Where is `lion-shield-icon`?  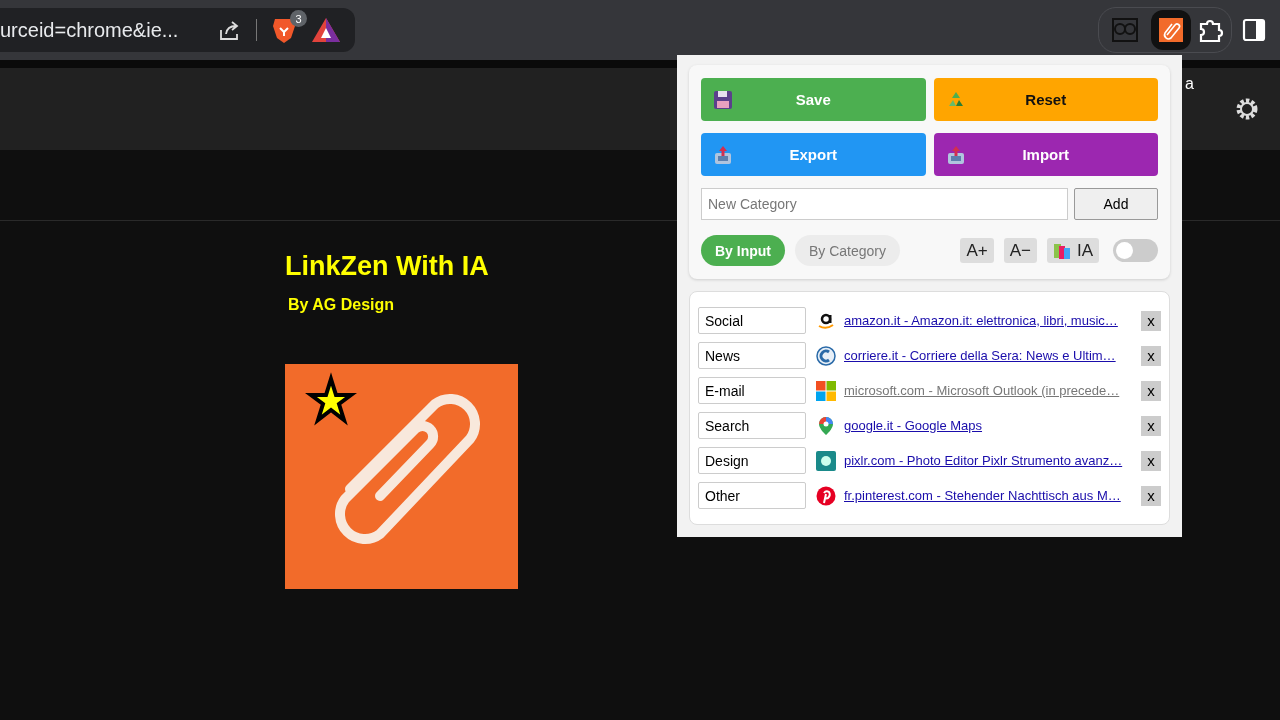 lion-shield-icon is located at coordinates (284, 30).